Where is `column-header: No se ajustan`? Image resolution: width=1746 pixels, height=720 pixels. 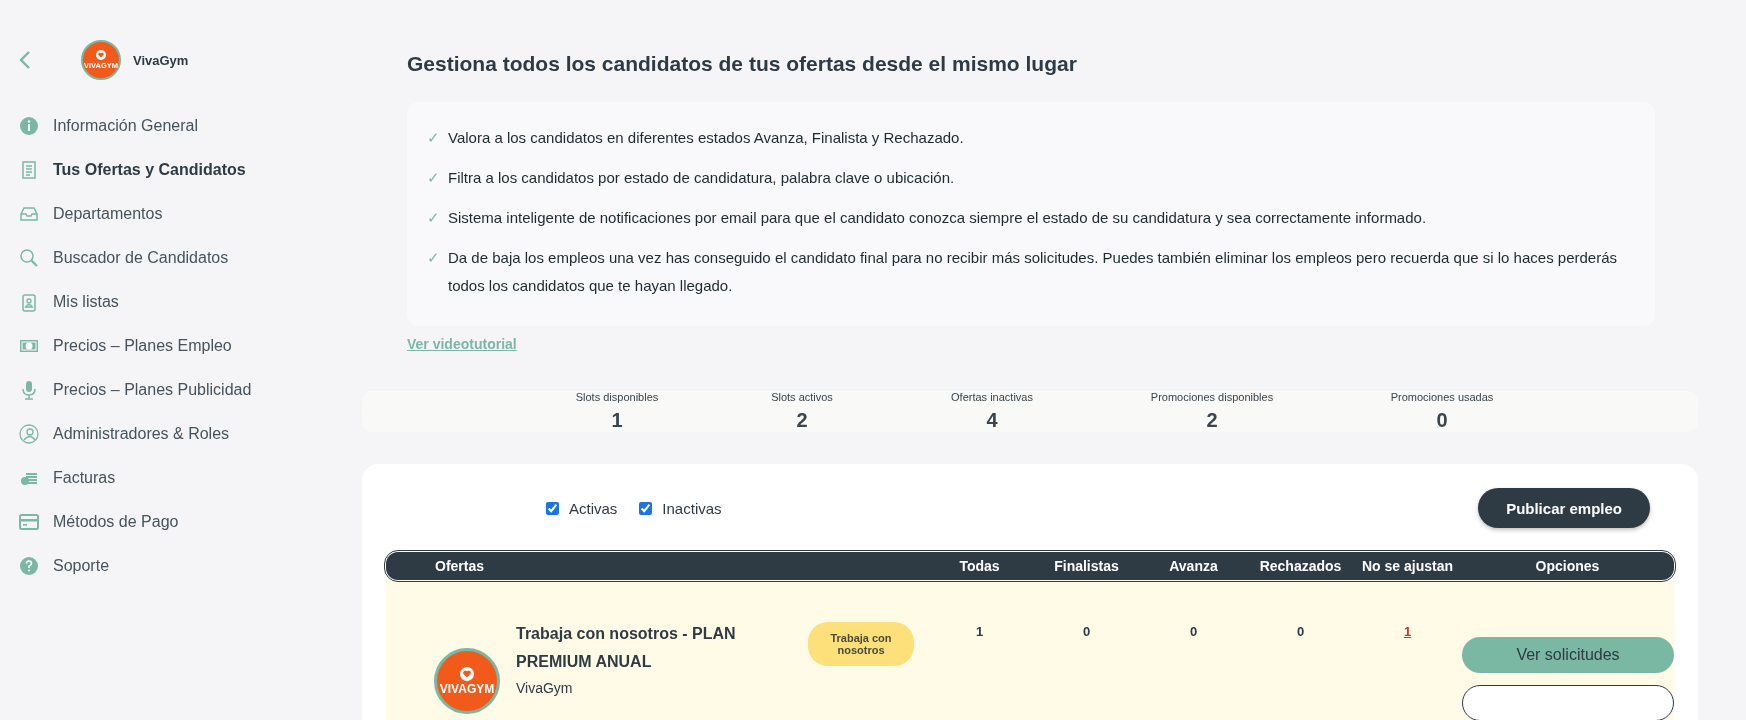 column-header: No se ajustan is located at coordinates (1407, 566).